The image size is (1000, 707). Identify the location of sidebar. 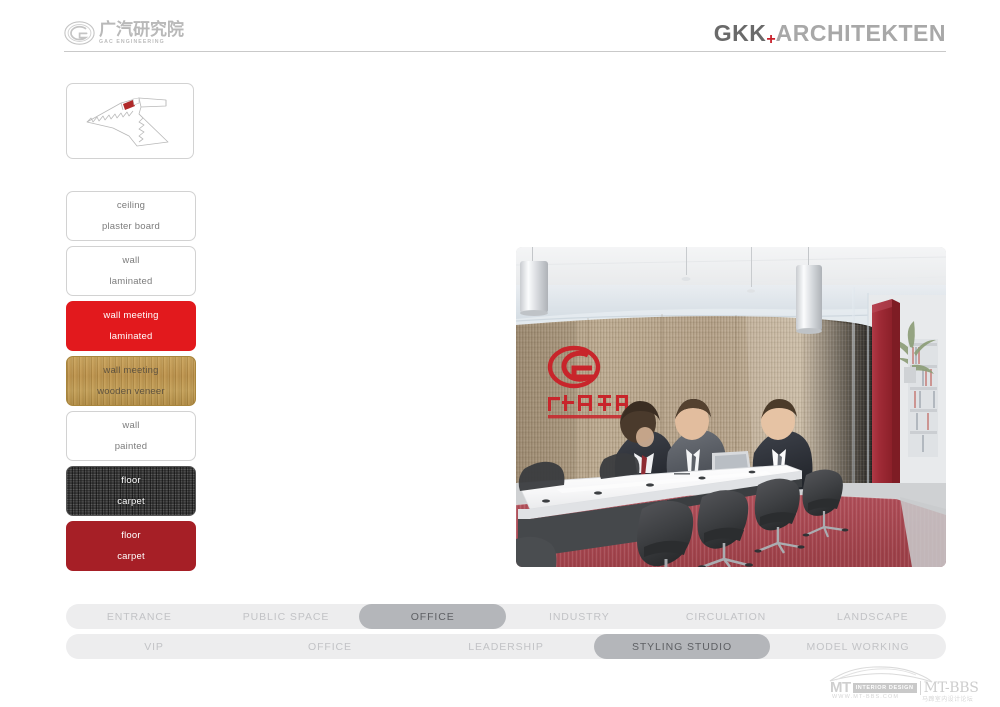
(131, 121).